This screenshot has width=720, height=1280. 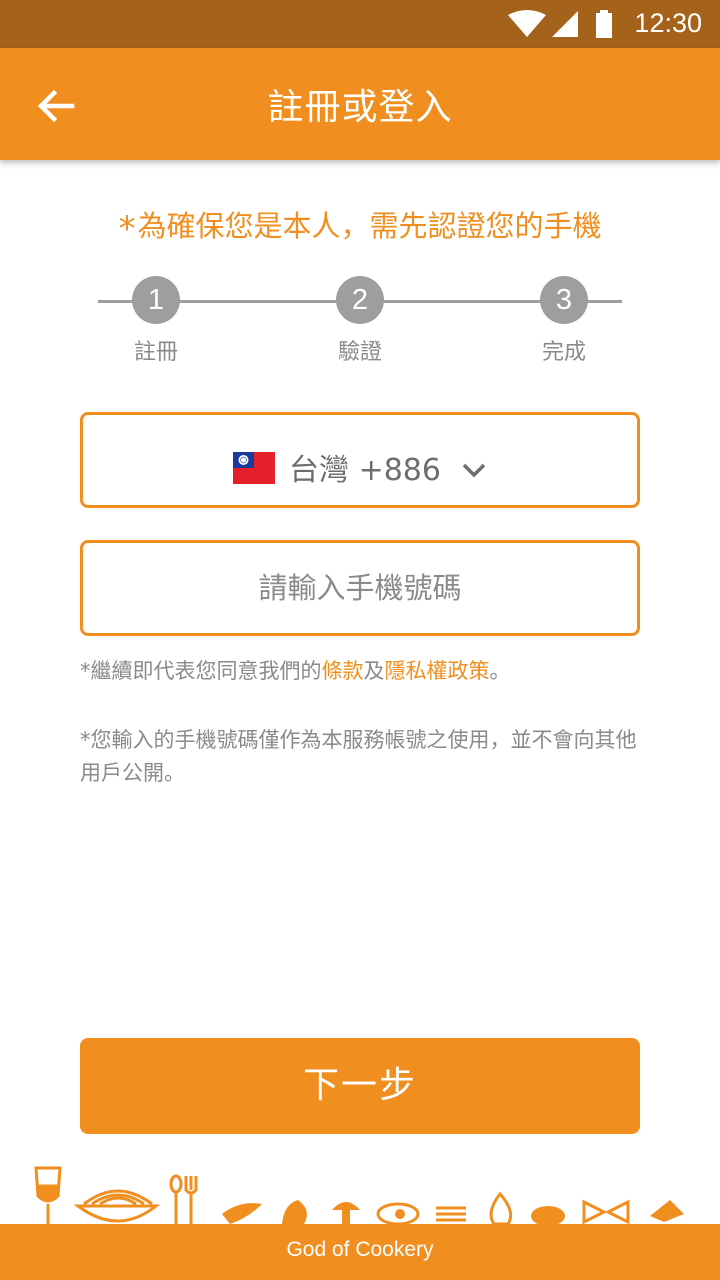 I want to click on leaf-icon, so click(x=294, y=1212).